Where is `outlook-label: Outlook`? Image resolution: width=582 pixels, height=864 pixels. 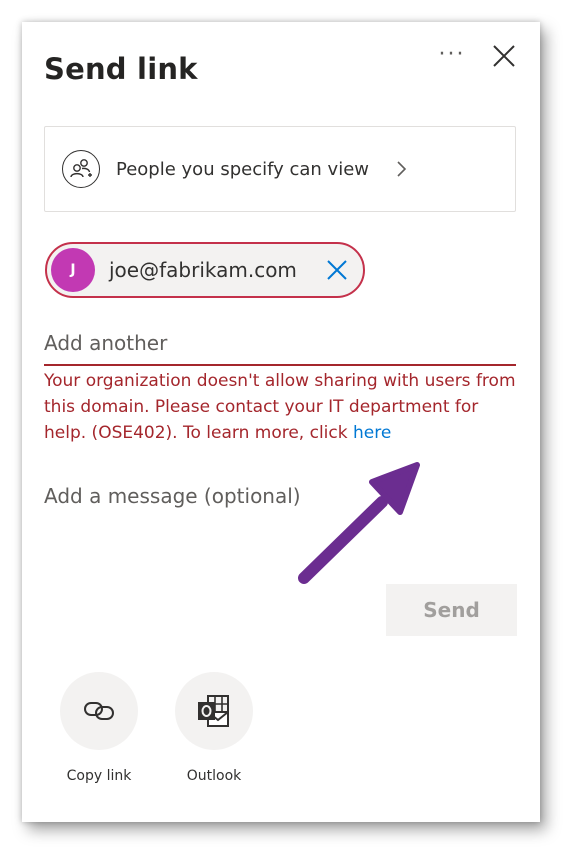
outlook-label: Outlook is located at coordinates (214, 776).